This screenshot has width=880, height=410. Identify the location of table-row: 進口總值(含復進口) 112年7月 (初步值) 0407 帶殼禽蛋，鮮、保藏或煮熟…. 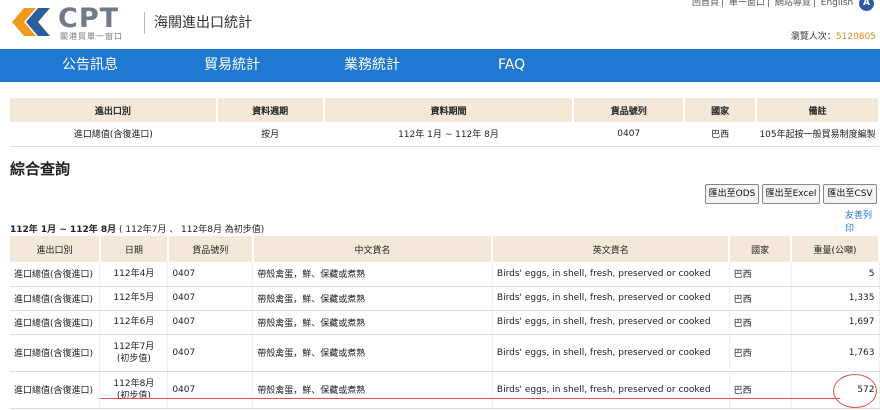
(445, 353).